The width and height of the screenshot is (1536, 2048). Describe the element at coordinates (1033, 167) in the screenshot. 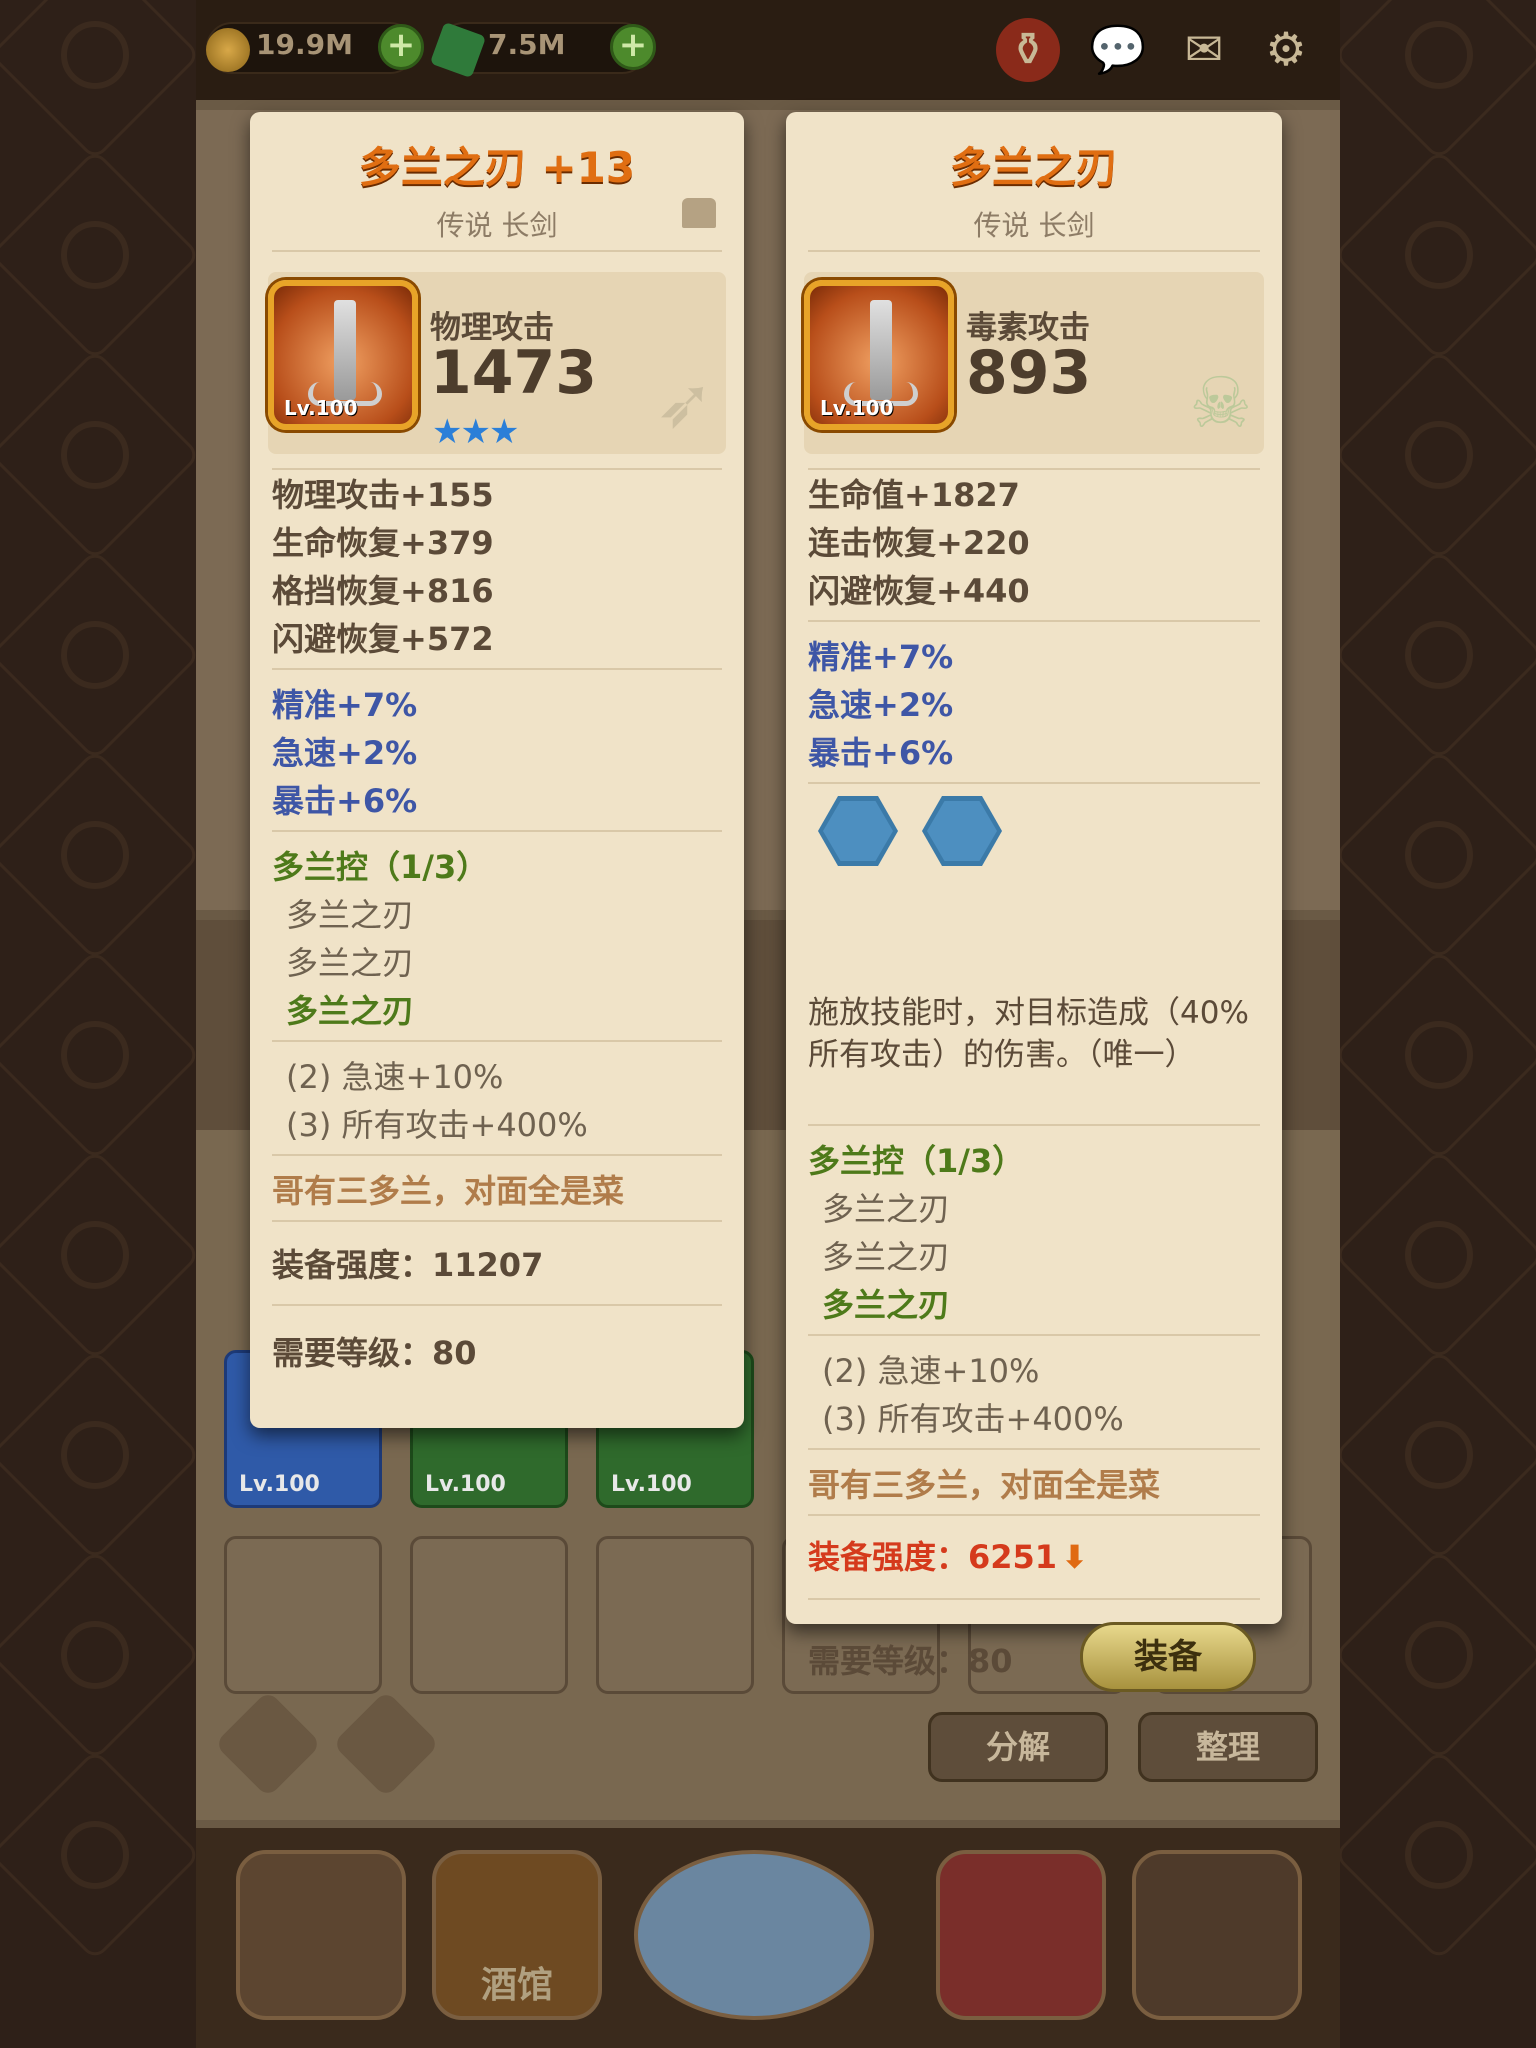

I see `item-title: 多兰之刃` at that location.